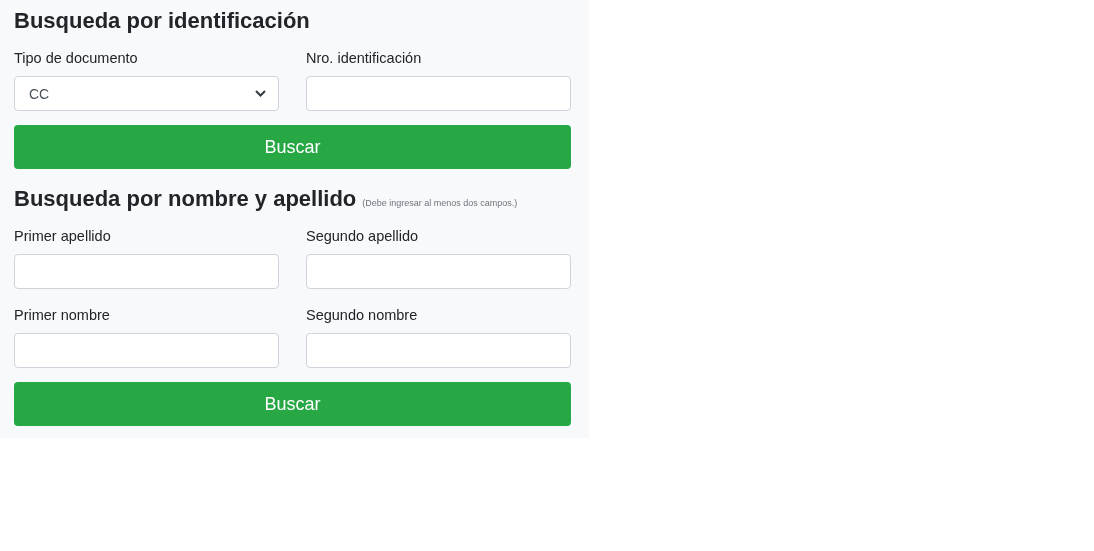  Describe the element at coordinates (362, 315) in the screenshot. I see `field-label: Segundo nombre` at that location.